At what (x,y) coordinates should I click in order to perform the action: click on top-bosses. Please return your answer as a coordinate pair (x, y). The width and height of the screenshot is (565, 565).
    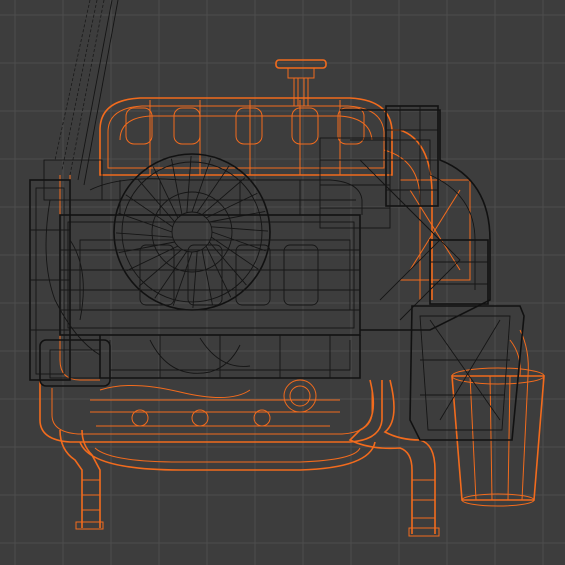
    Looking at the image, I should click on (245, 126).